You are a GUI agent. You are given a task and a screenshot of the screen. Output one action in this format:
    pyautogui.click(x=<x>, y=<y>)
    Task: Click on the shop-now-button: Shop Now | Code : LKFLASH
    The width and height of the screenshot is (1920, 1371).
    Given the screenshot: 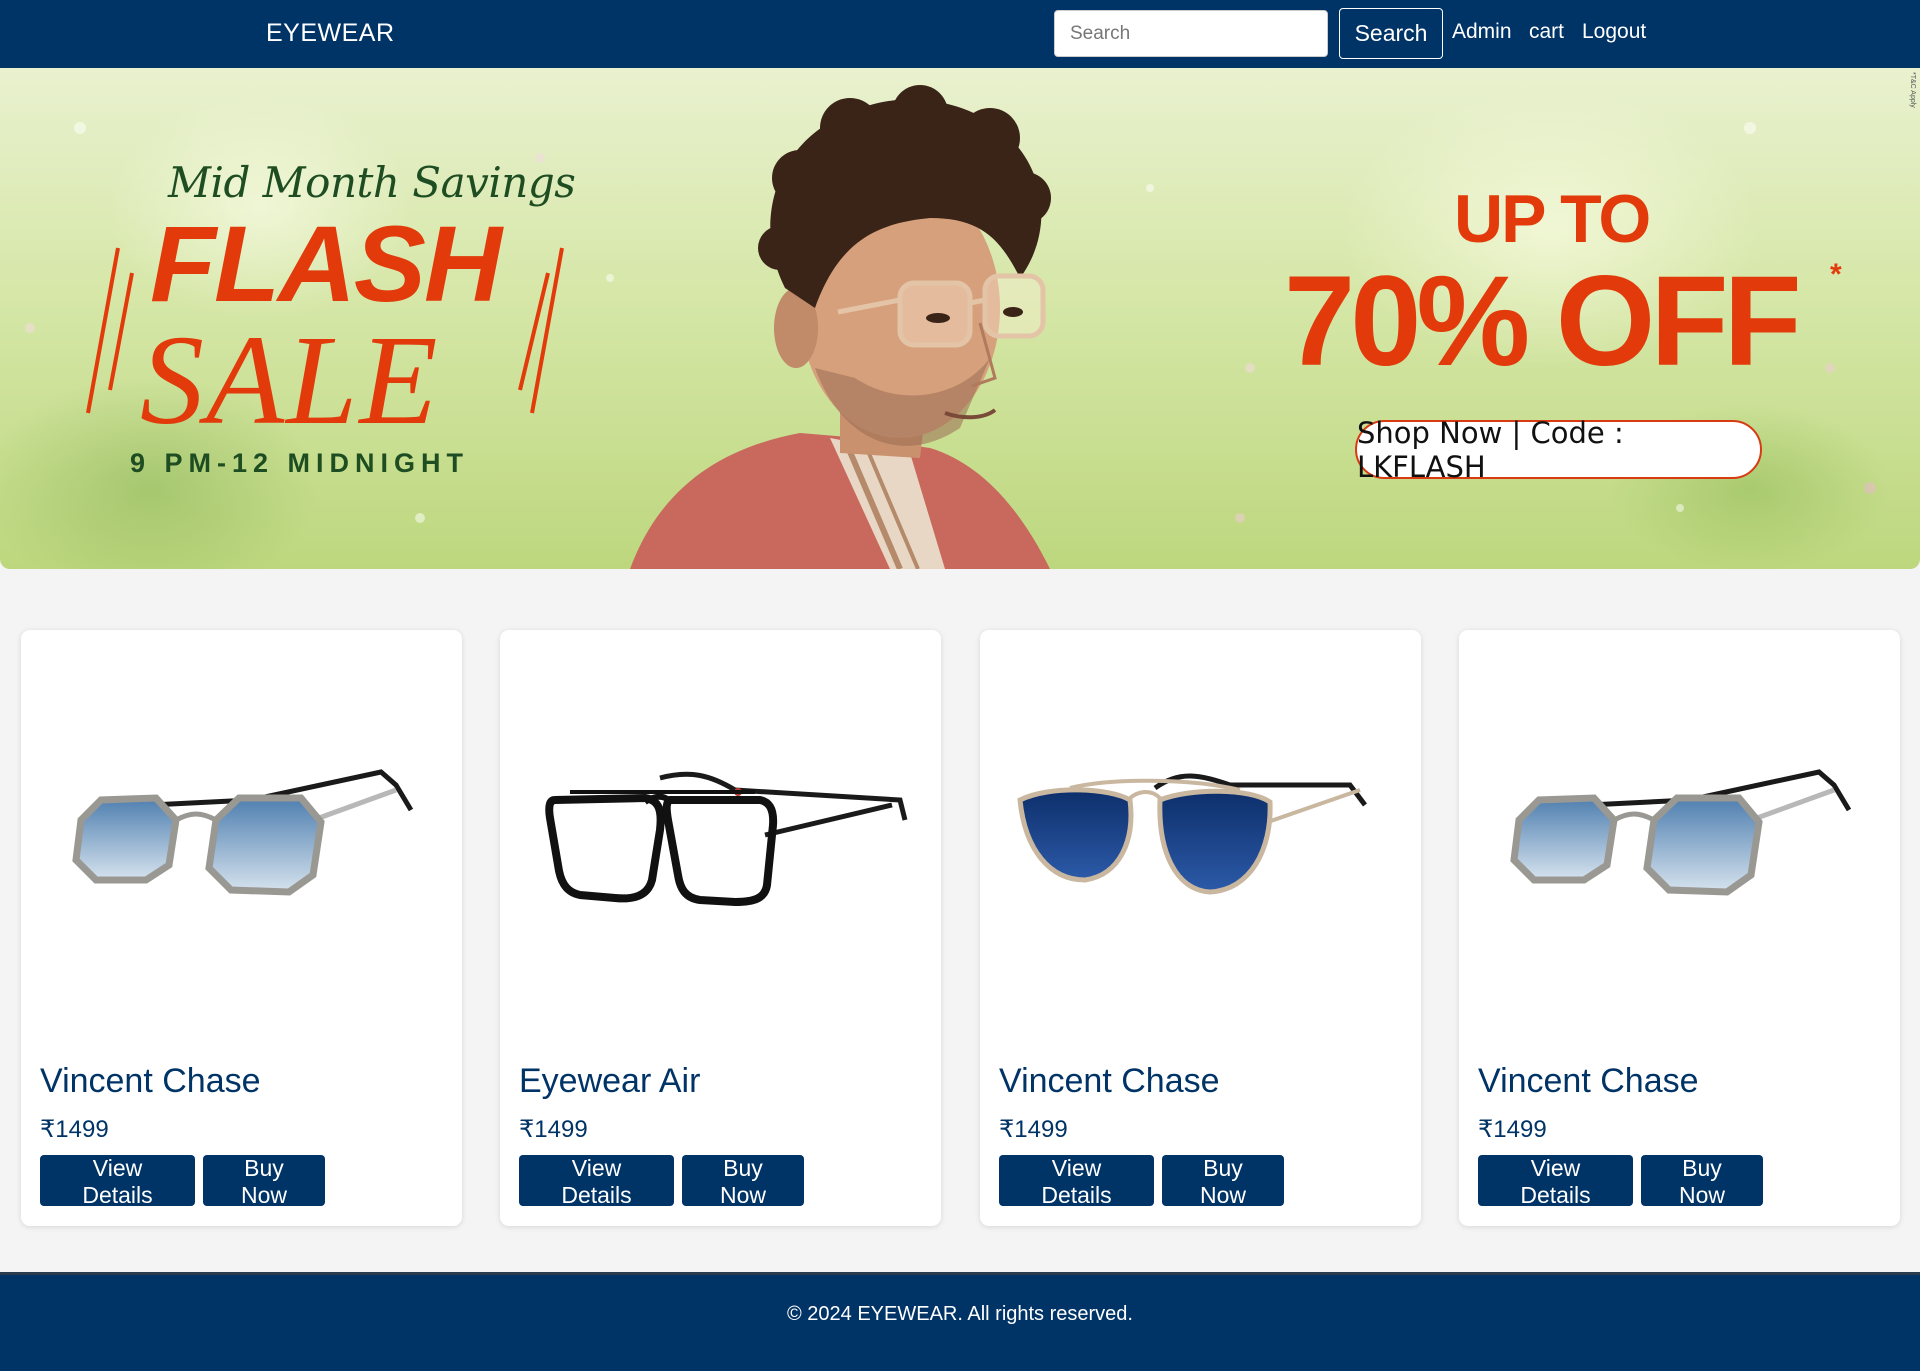 What is the action you would take?
    pyautogui.click(x=1558, y=450)
    